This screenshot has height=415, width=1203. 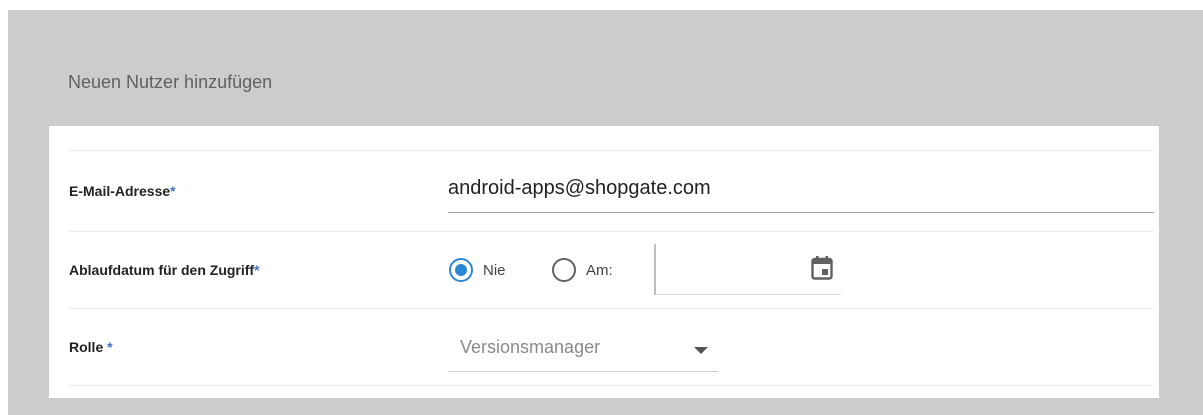 What do you see at coordinates (801, 212) in the screenshot?
I see `email-input-underline` at bounding box center [801, 212].